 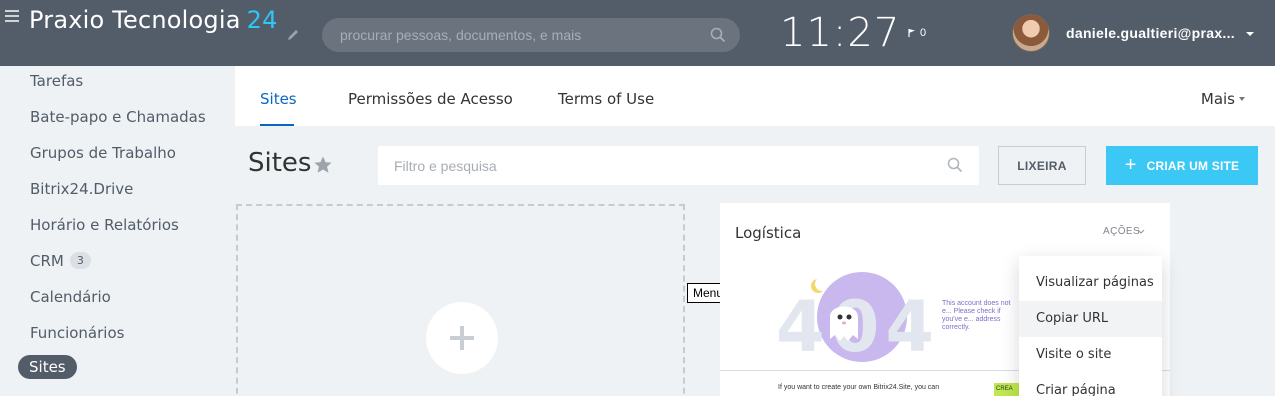 What do you see at coordinates (135, 20) in the screenshot?
I see `brand-name: Praxio Tecnologia` at bounding box center [135, 20].